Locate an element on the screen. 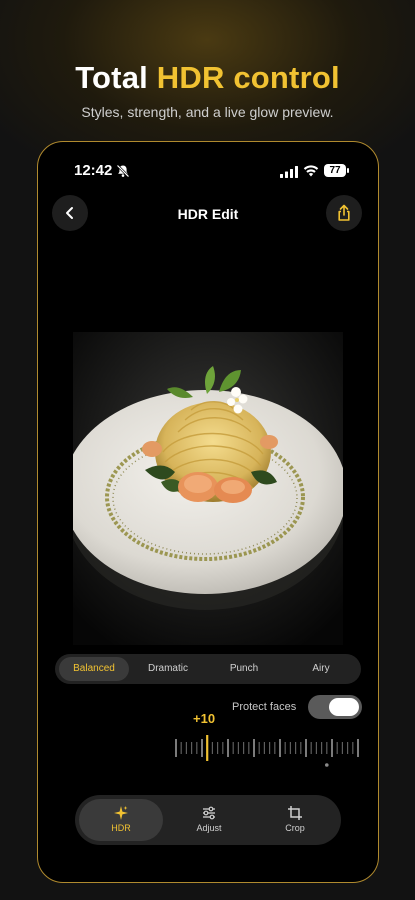  strength-value: +10 is located at coordinates (204, 718).